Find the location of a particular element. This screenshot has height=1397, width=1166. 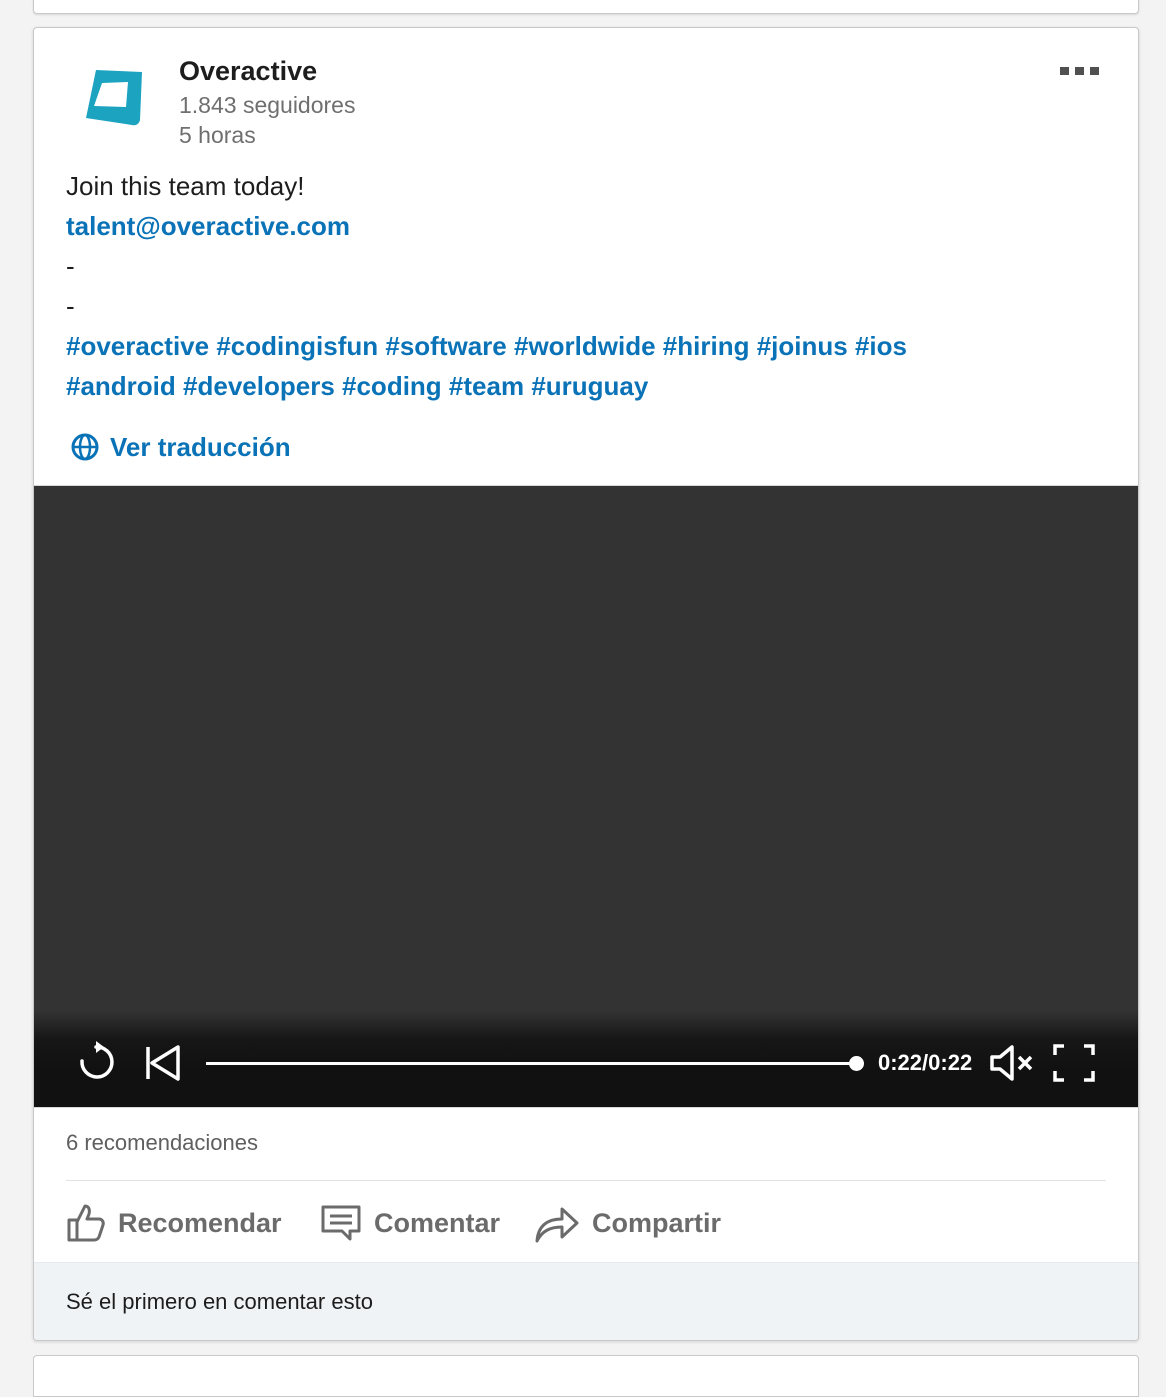

previous-post-card is located at coordinates (586, 7).